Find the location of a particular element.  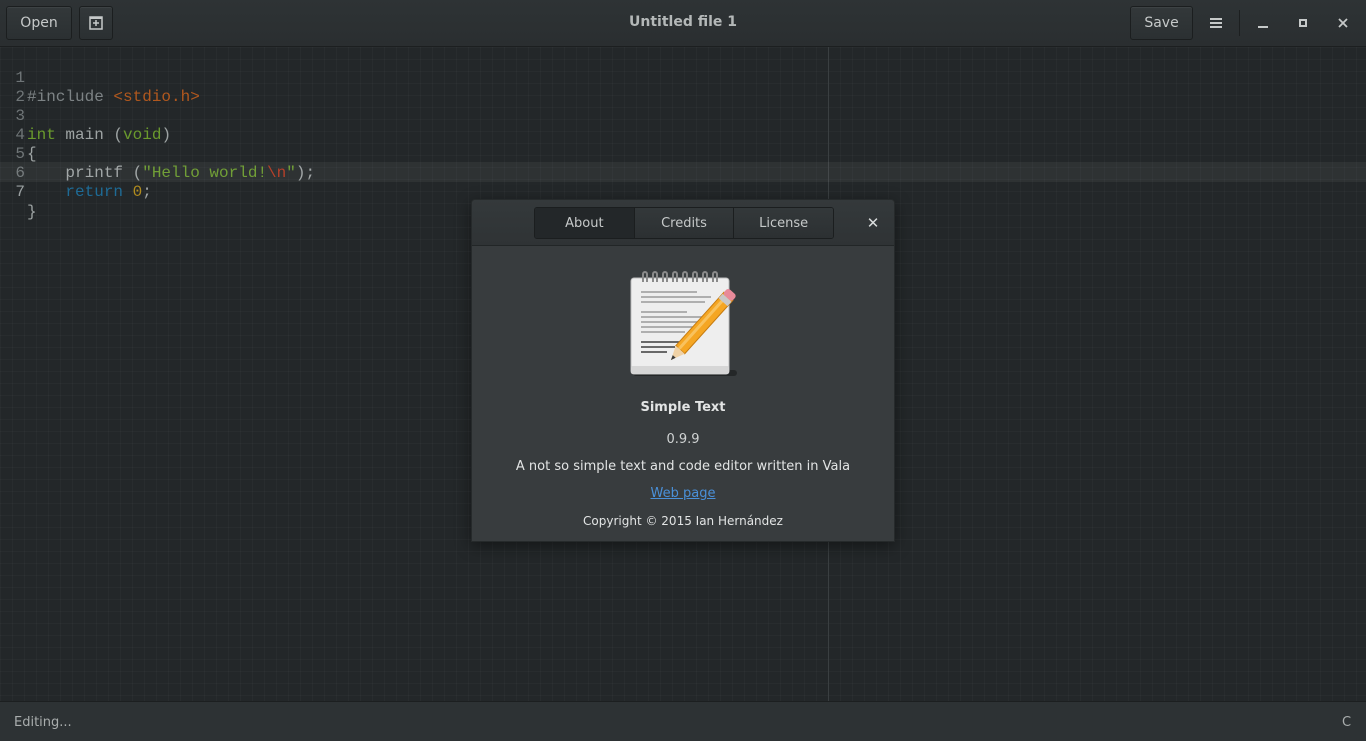

web-page-link: Web page is located at coordinates (683, 493).